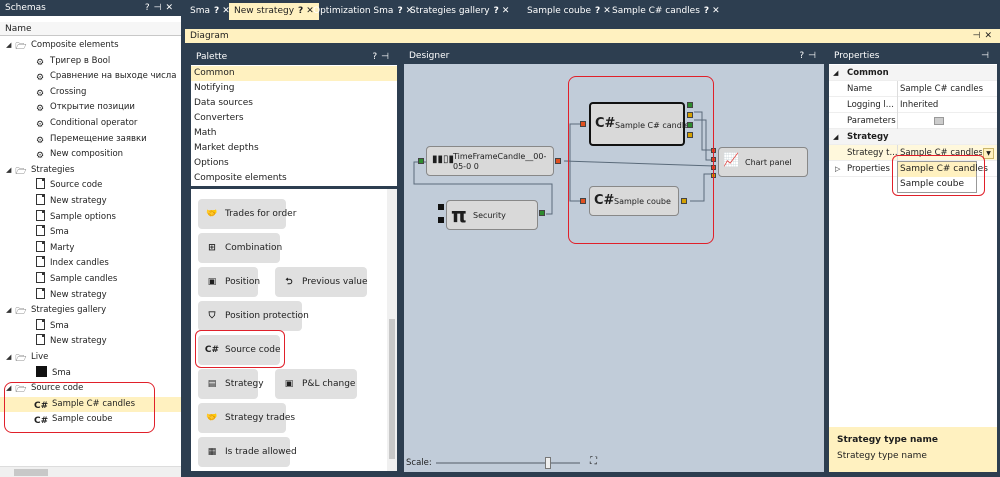  What do you see at coordinates (90, 357) in the screenshot?
I see `tree-item: ◢ 🗁 Live` at bounding box center [90, 357].